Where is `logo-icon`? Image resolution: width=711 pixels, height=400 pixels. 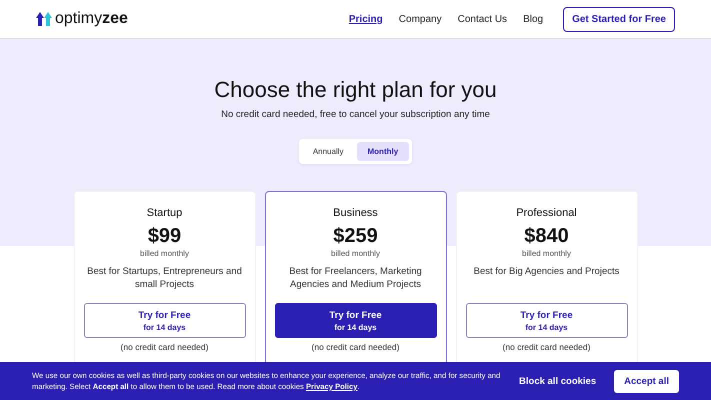
logo-icon is located at coordinates (44, 19).